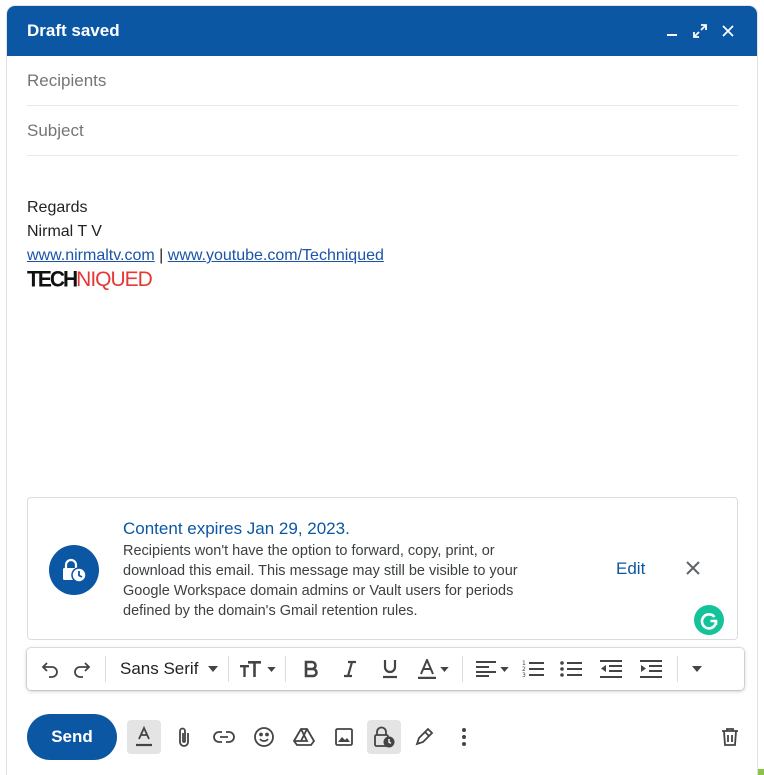  I want to click on recipients-row, so click(382, 81).